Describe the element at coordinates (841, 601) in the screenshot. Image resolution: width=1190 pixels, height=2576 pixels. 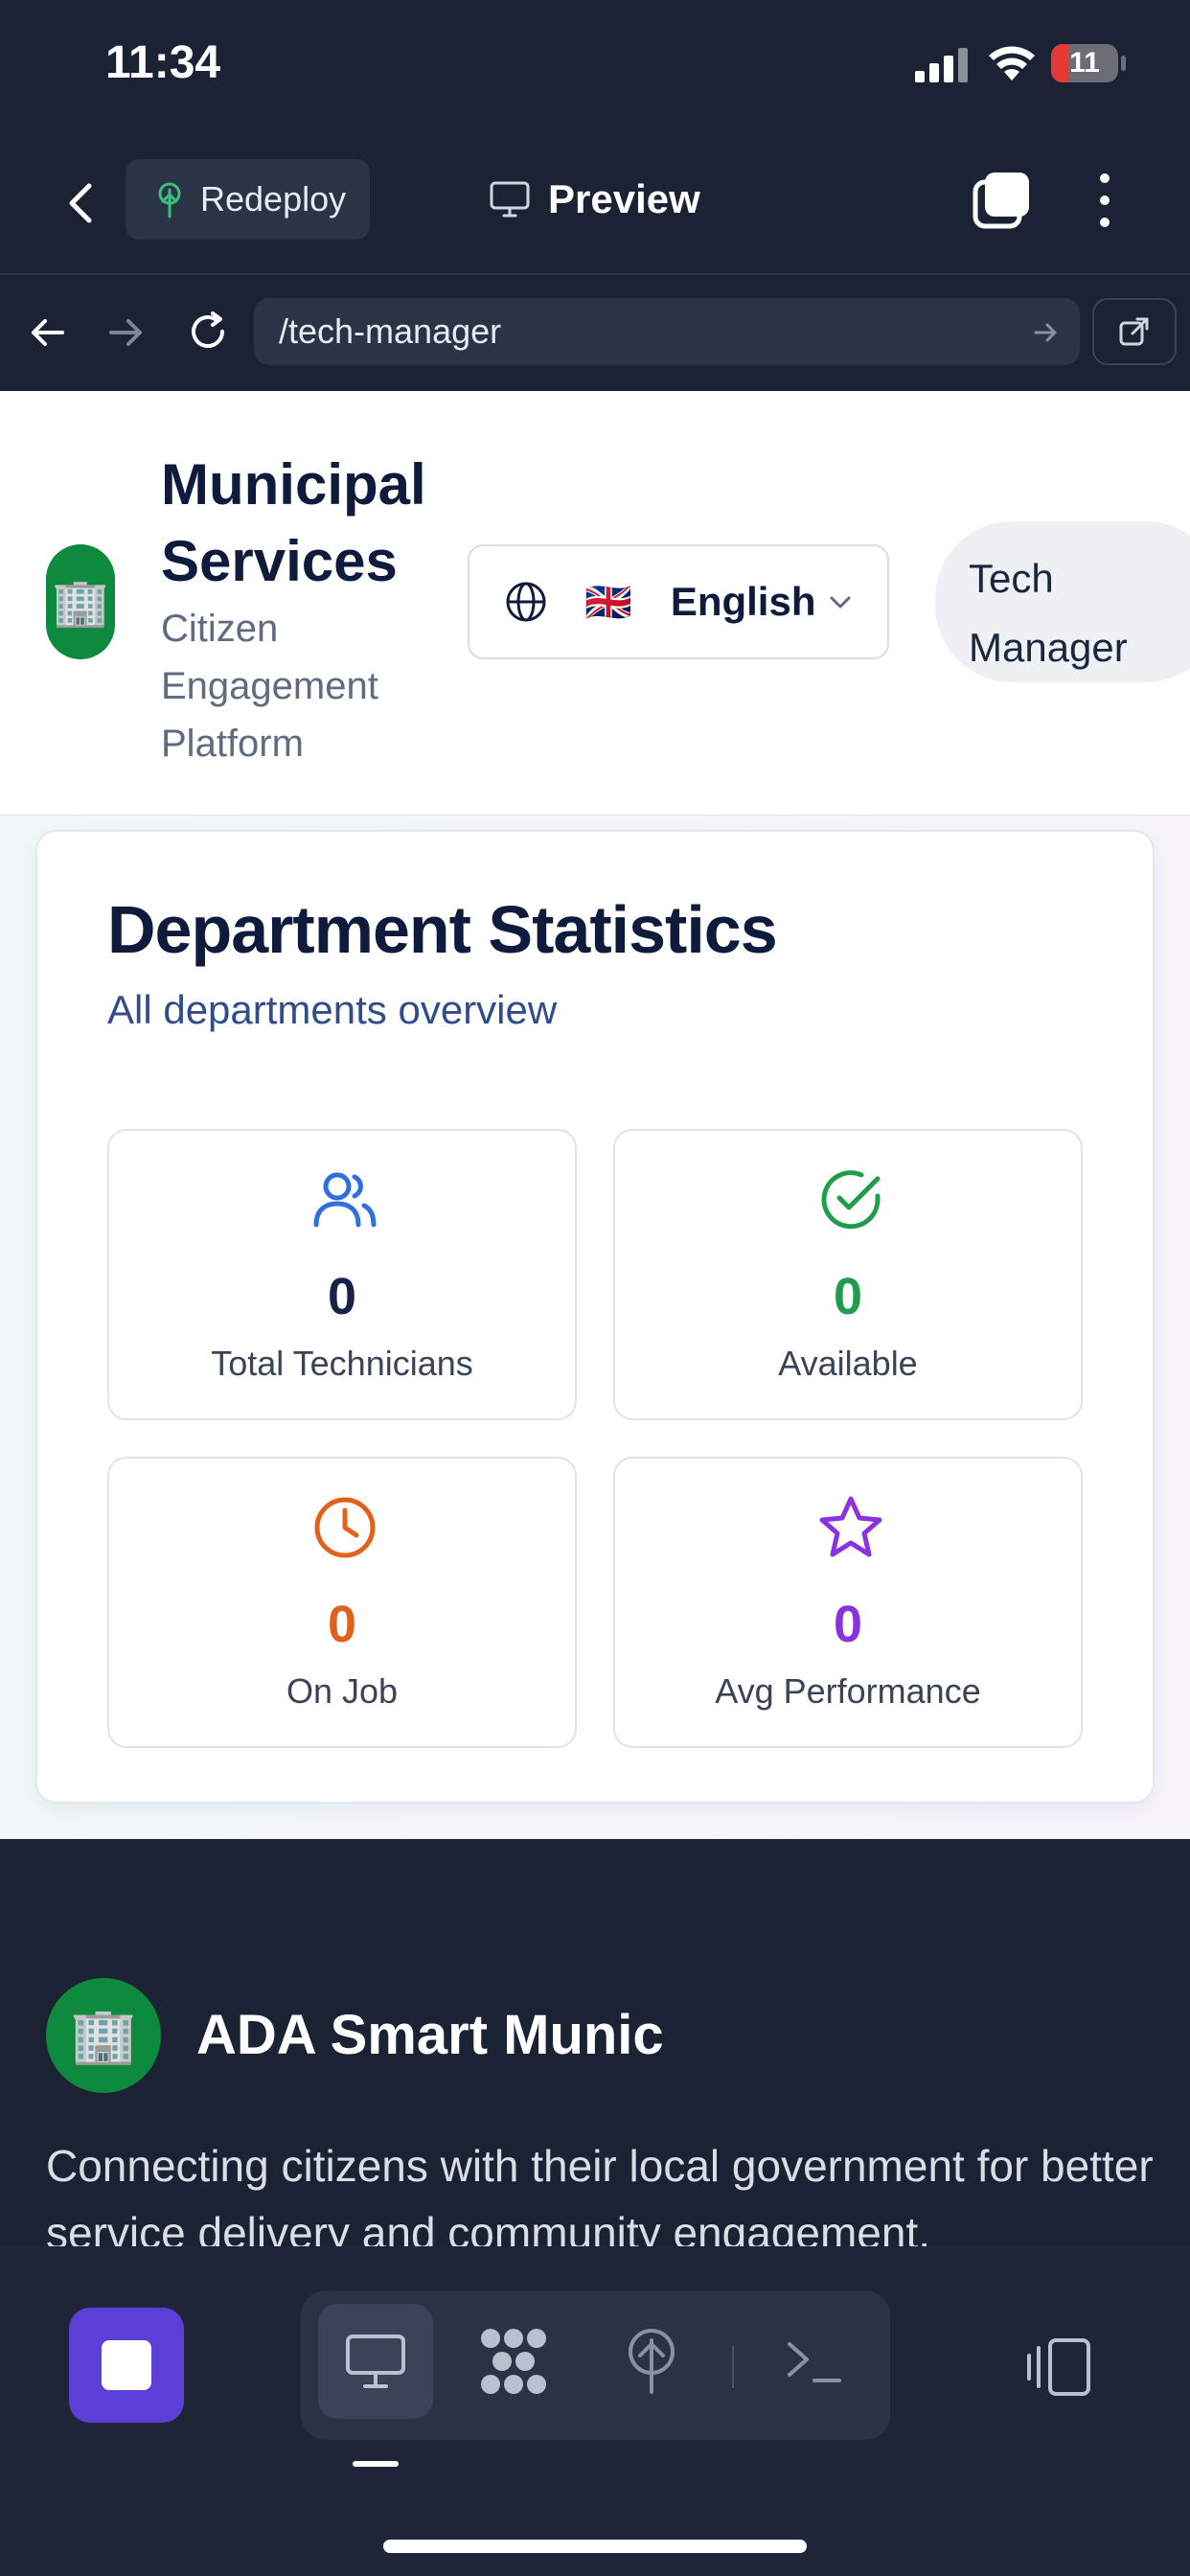
I see `chevron-down-icon` at that location.